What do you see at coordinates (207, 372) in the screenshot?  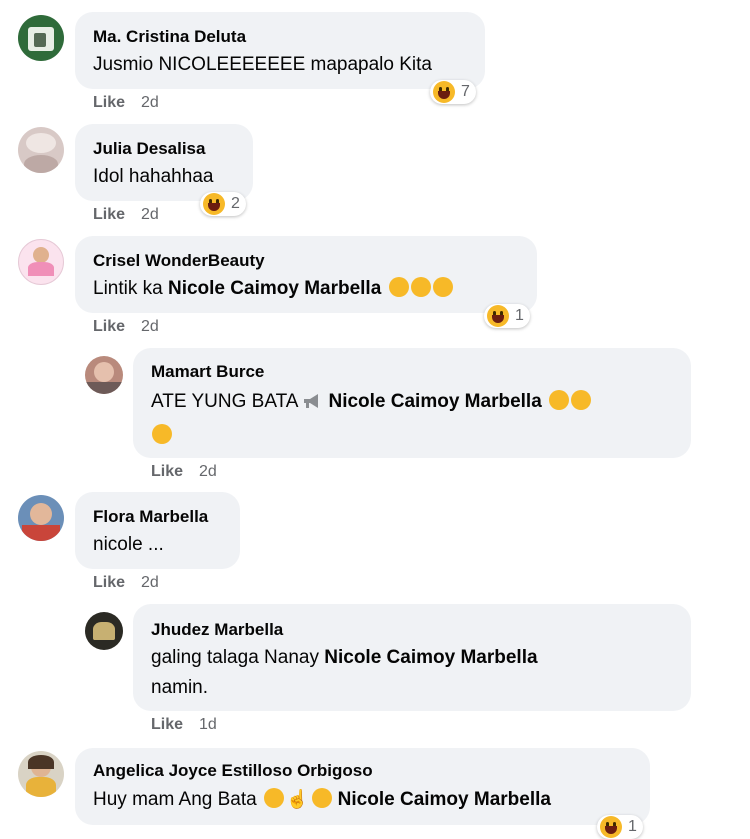 I see `comment-author: Mamart Burce` at bounding box center [207, 372].